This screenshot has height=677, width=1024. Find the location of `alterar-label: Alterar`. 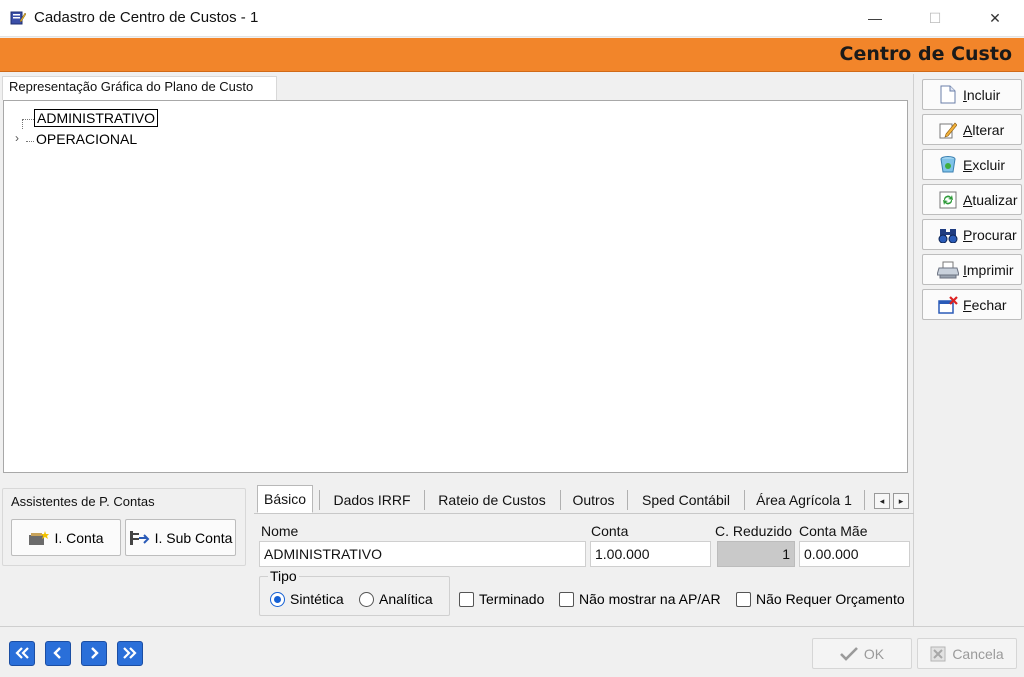

alterar-label: Alterar is located at coordinates (984, 129).